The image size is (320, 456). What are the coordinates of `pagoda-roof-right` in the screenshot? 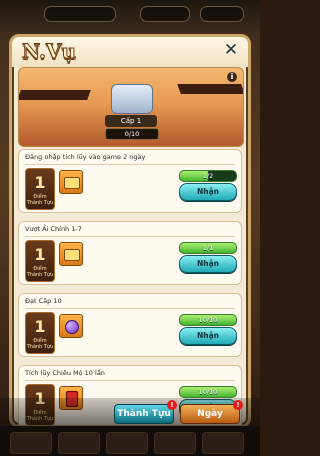 It's located at (210, 89).